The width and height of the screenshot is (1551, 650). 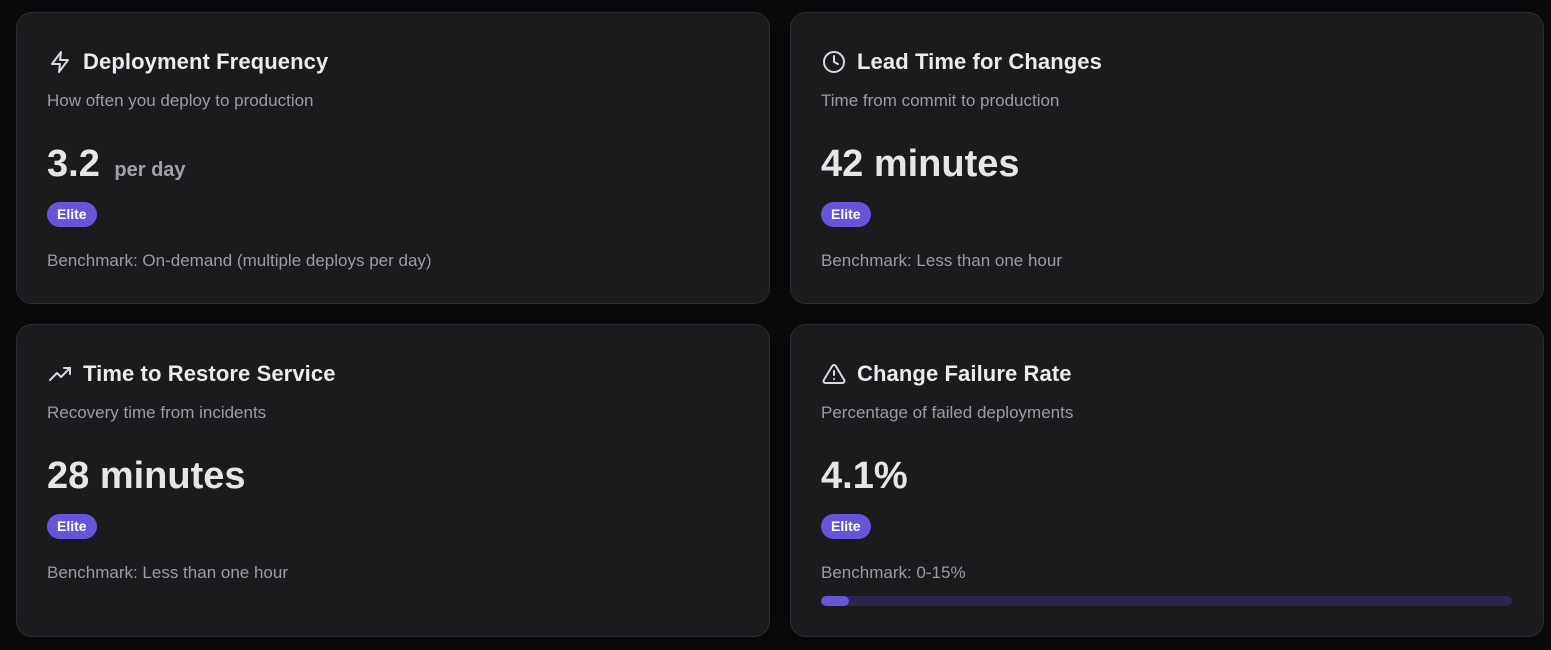 What do you see at coordinates (60, 62) in the screenshot?
I see `lightning-icon` at bounding box center [60, 62].